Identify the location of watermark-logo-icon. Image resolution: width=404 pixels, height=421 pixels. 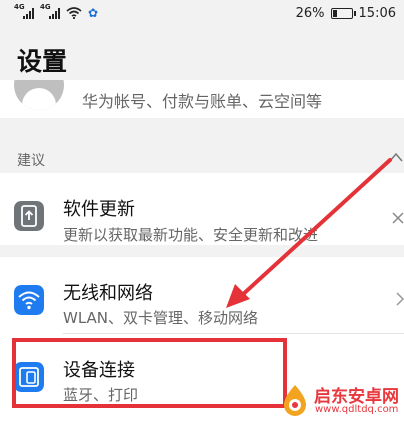
(295, 400).